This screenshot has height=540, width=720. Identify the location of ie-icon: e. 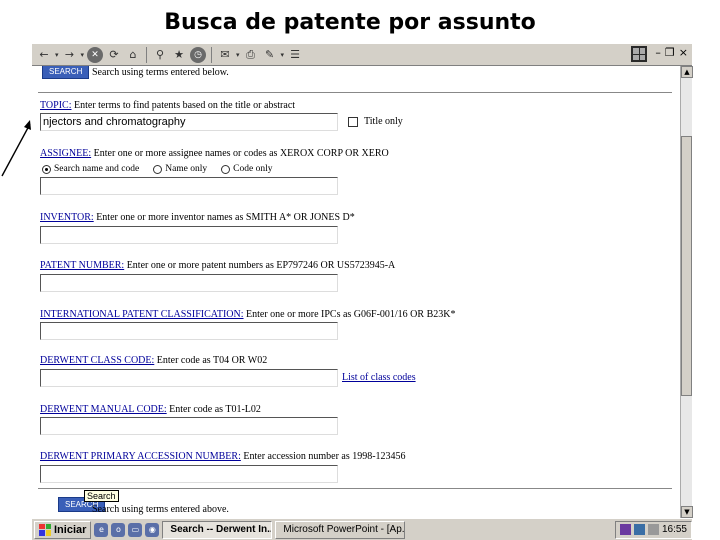
(101, 529).